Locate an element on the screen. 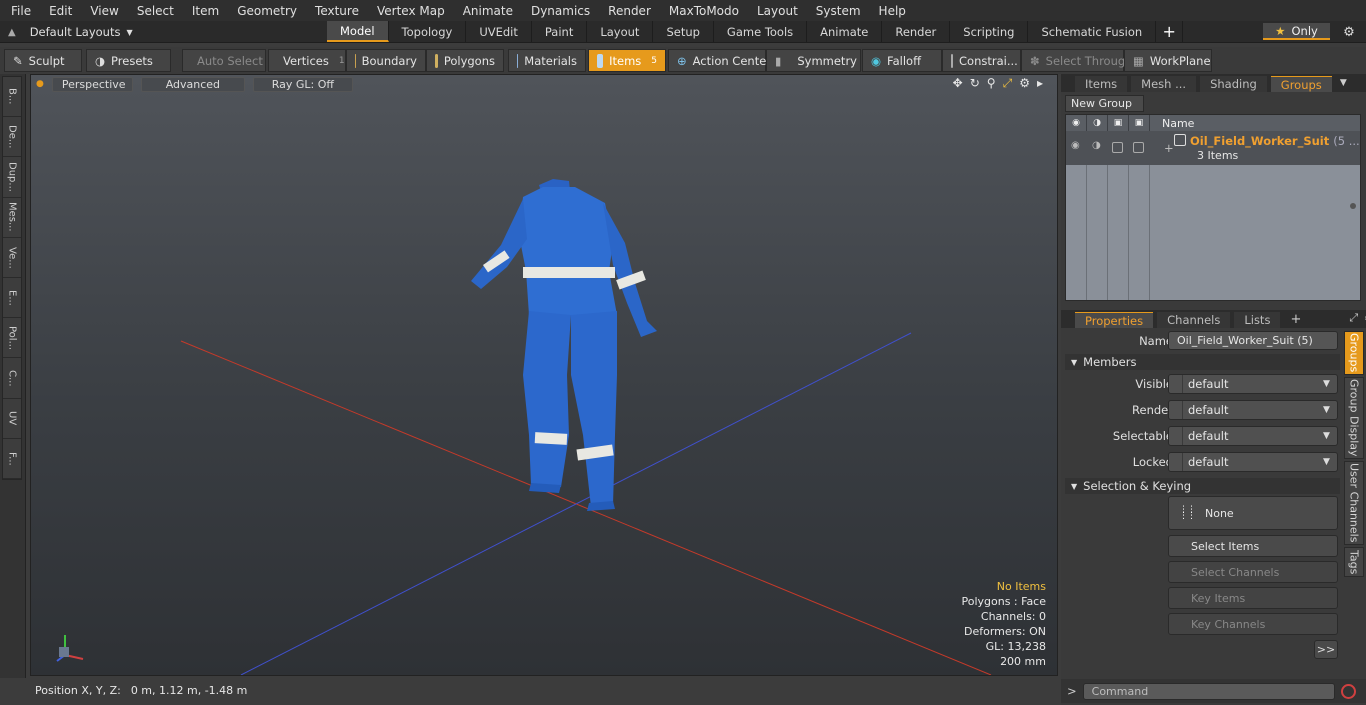 The width and height of the screenshot is (1366, 705). left-tab-uv: UV is located at coordinates (12, 419).